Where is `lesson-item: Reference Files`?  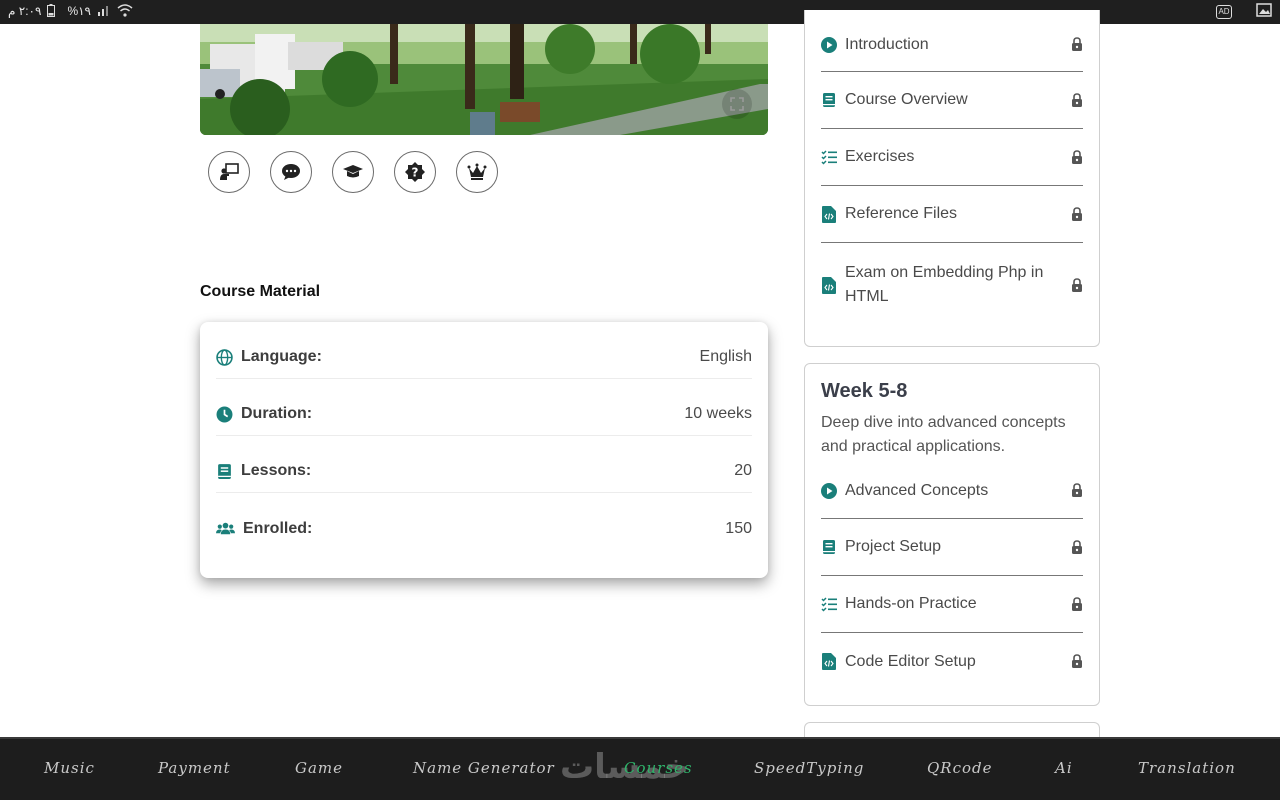
lesson-item: Reference Files is located at coordinates (952, 214).